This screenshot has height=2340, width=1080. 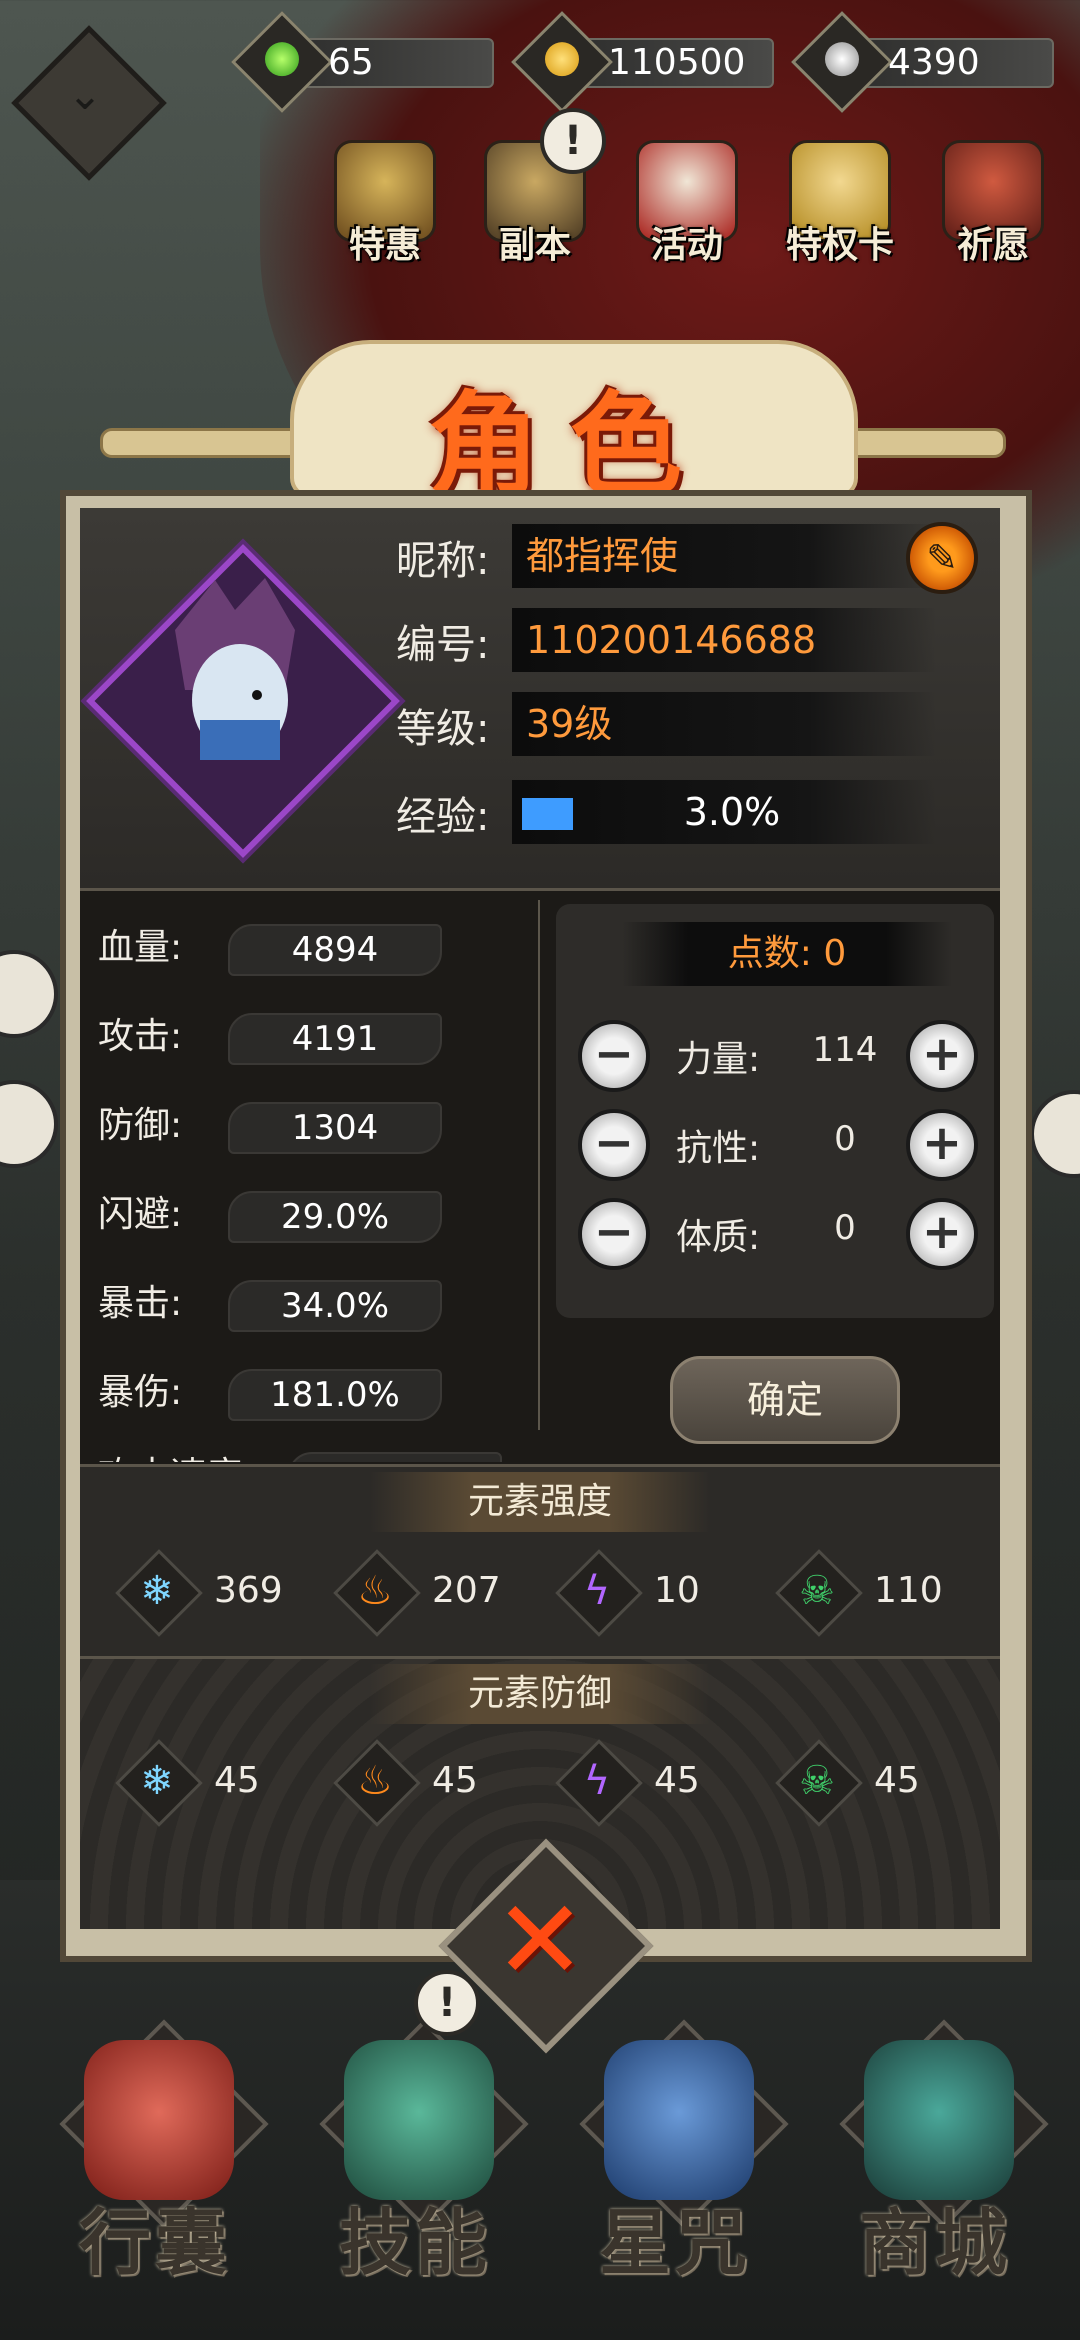 I want to click on stat-name: 闪避:, so click(x=140, y=1214).